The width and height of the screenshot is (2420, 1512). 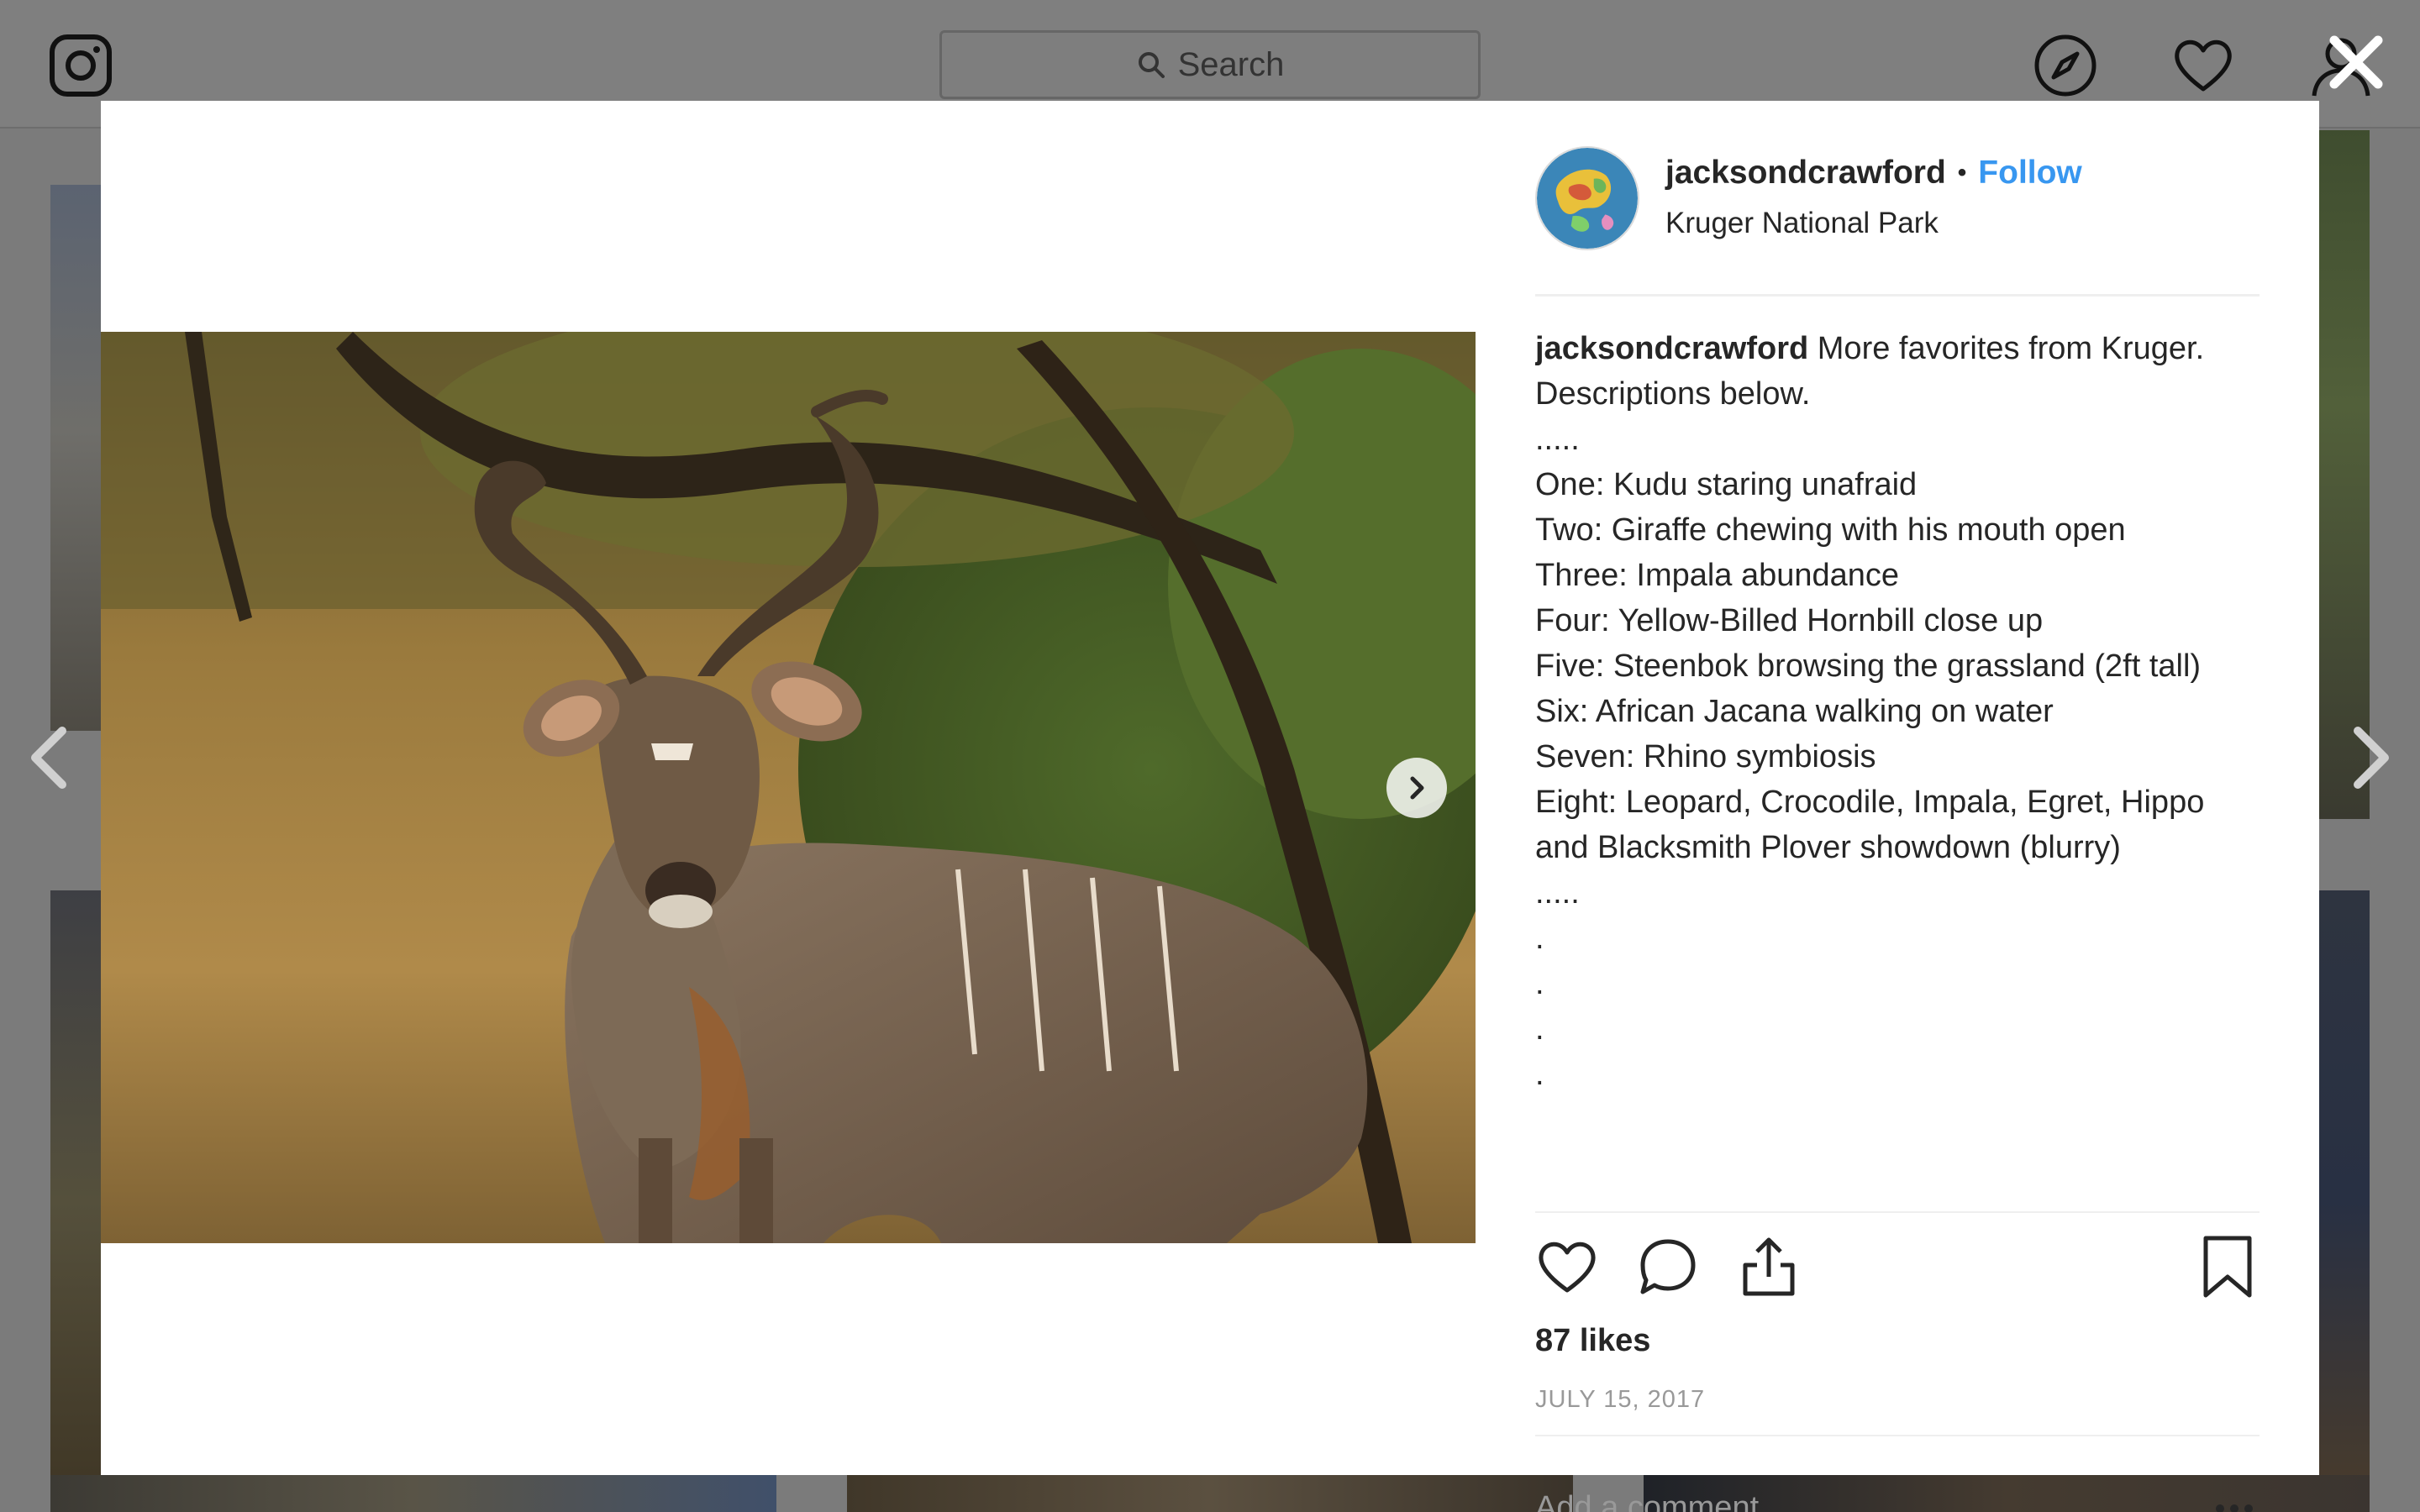 What do you see at coordinates (1863, 1495) in the screenshot?
I see `comment-input` at bounding box center [1863, 1495].